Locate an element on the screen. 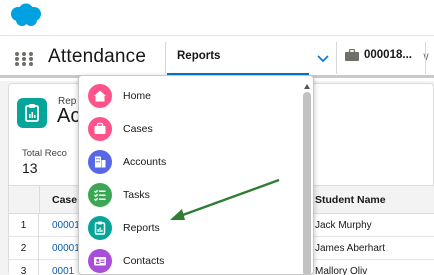  global-header is located at coordinates (217, 18).